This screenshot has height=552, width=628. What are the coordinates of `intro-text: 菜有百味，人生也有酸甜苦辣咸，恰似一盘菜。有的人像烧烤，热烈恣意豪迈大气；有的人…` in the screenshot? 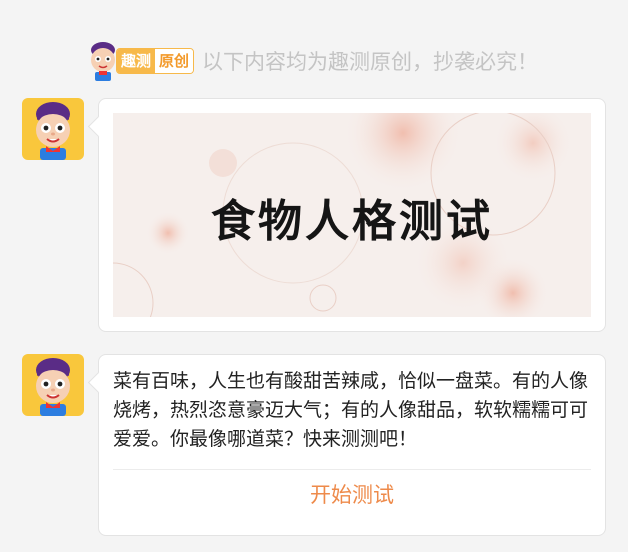 It's located at (351, 410).